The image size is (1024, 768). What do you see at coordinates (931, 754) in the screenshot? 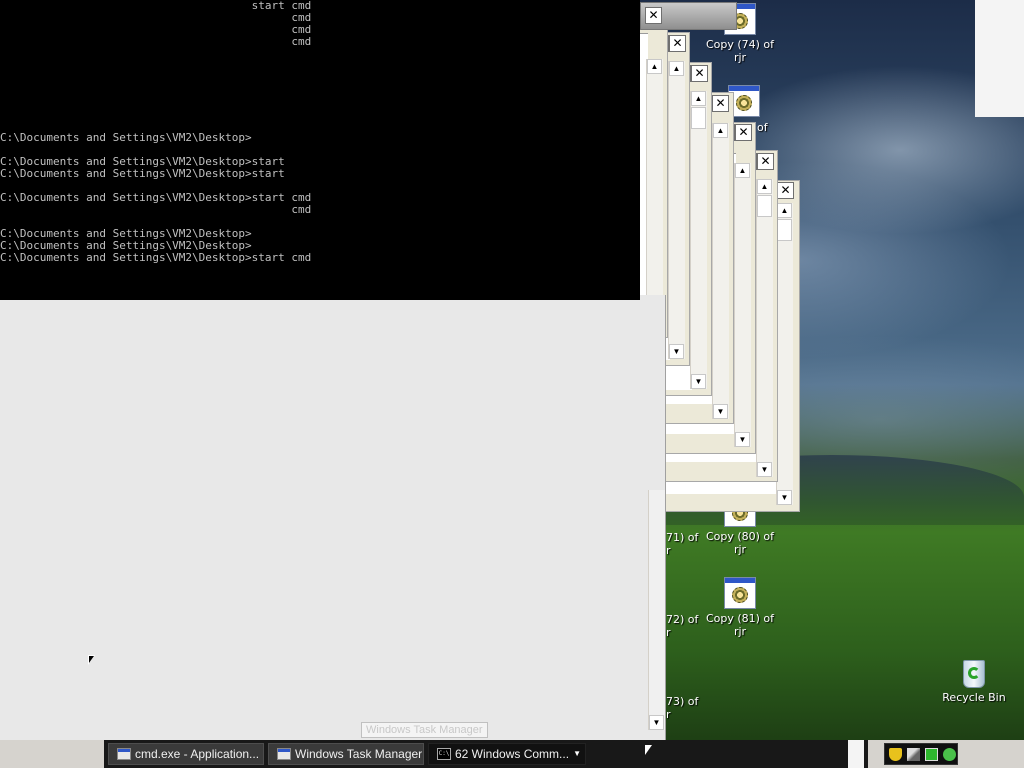
I see `monitor-icon` at bounding box center [931, 754].